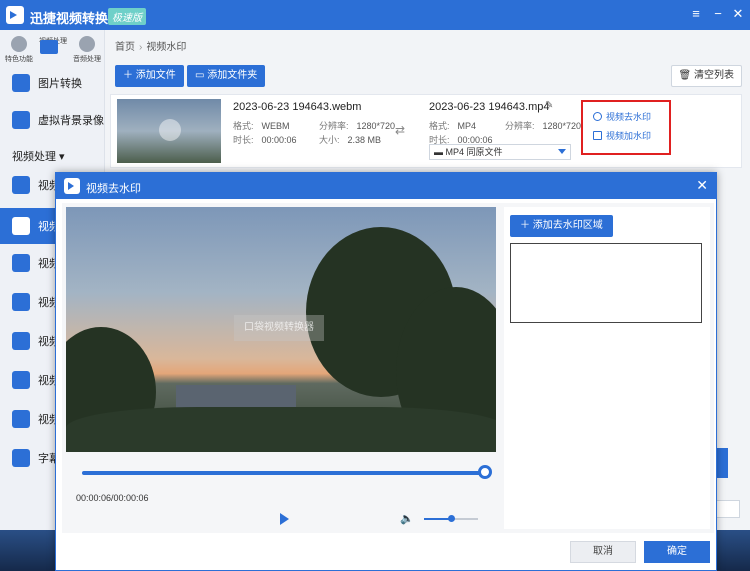 The height and width of the screenshot is (571, 750). What do you see at coordinates (677, 552) in the screenshot?
I see `confirm-button: 确定` at bounding box center [677, 552].